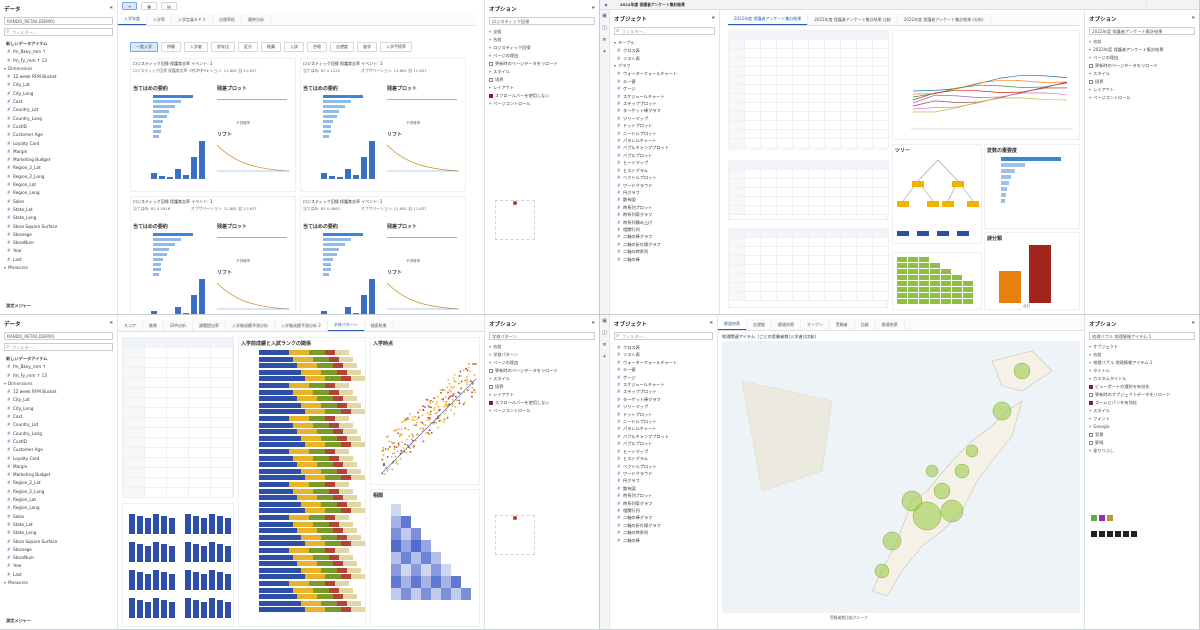 The image size is (1200, 630). I want to click on options-object-select: 地理バブル 地理情報アイテム 1, so click(1142, 336).